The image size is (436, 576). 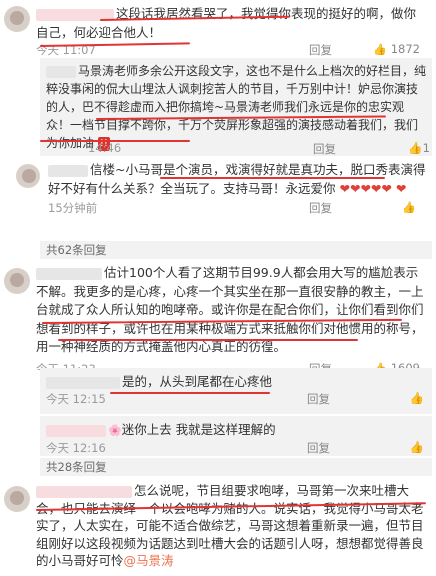 What do you see at coordinates (236, 381) in the screenshot?
I see `comment-text: 是的，从头到尾都在心疼他` at bounding box center [236, 381].